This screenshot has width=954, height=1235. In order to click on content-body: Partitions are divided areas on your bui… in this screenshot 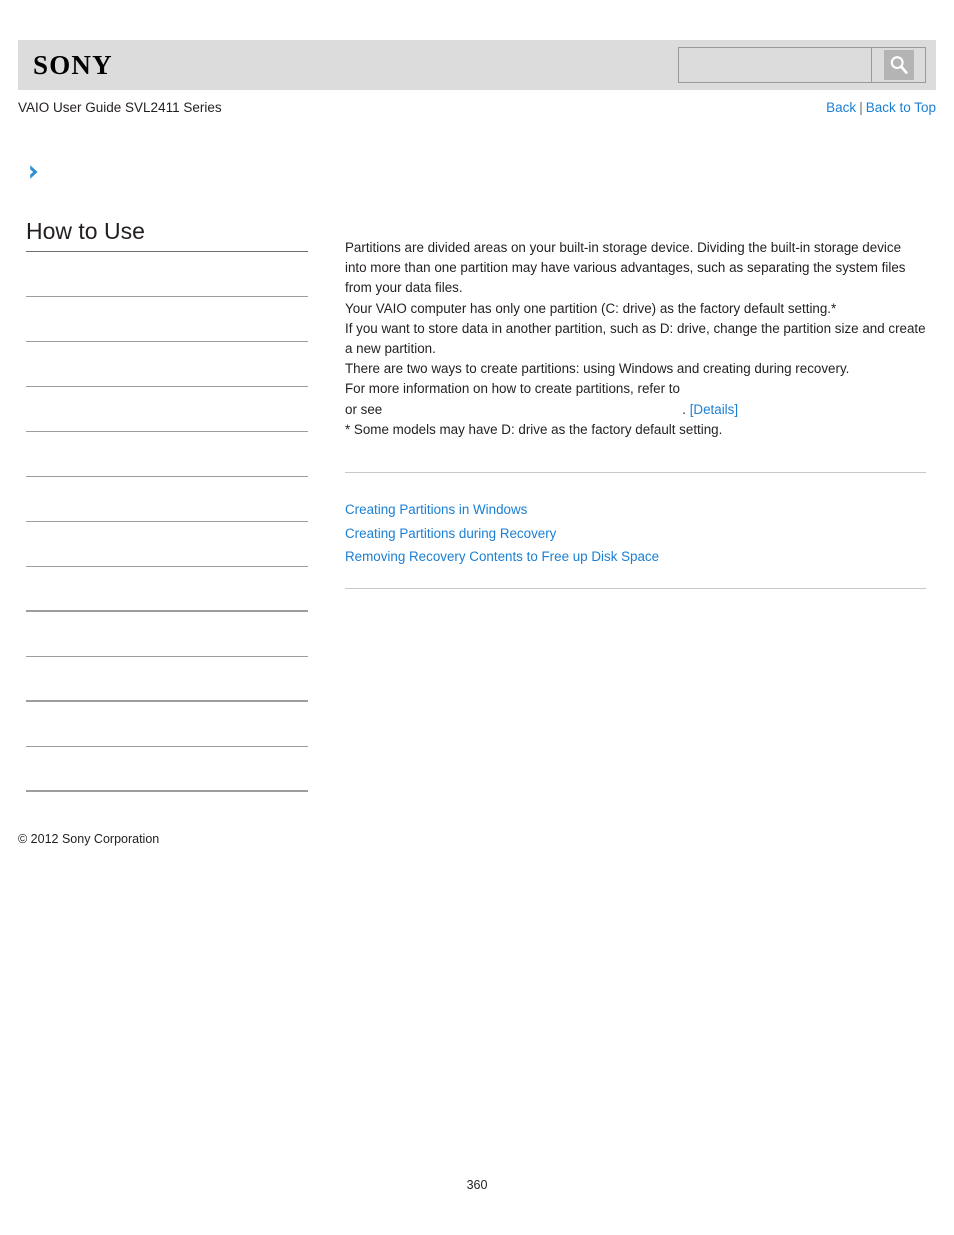, I will do `click(635, 339)`.